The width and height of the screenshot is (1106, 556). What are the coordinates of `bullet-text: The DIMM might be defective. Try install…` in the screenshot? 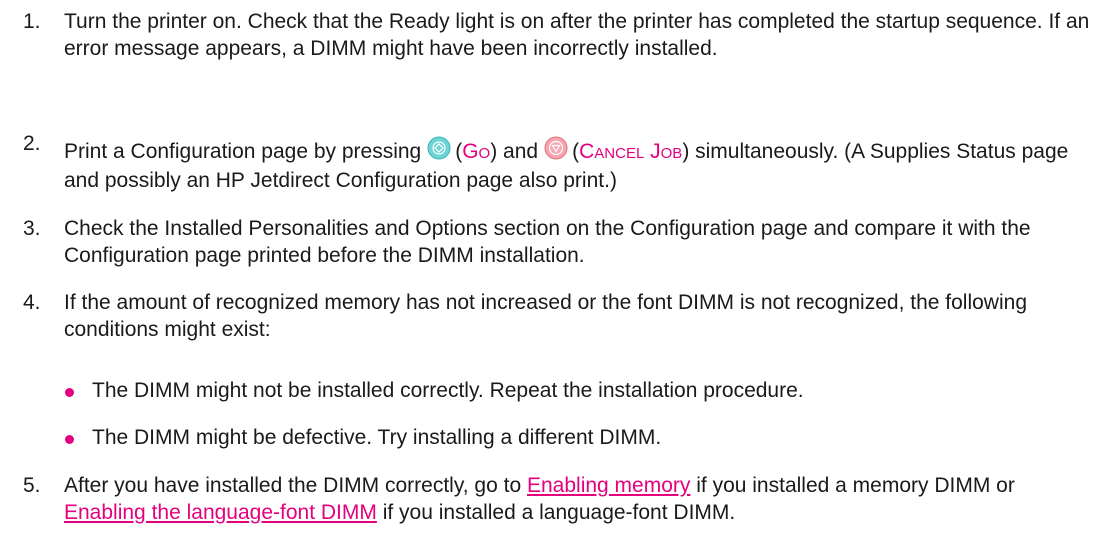 It's located at (377, 437).